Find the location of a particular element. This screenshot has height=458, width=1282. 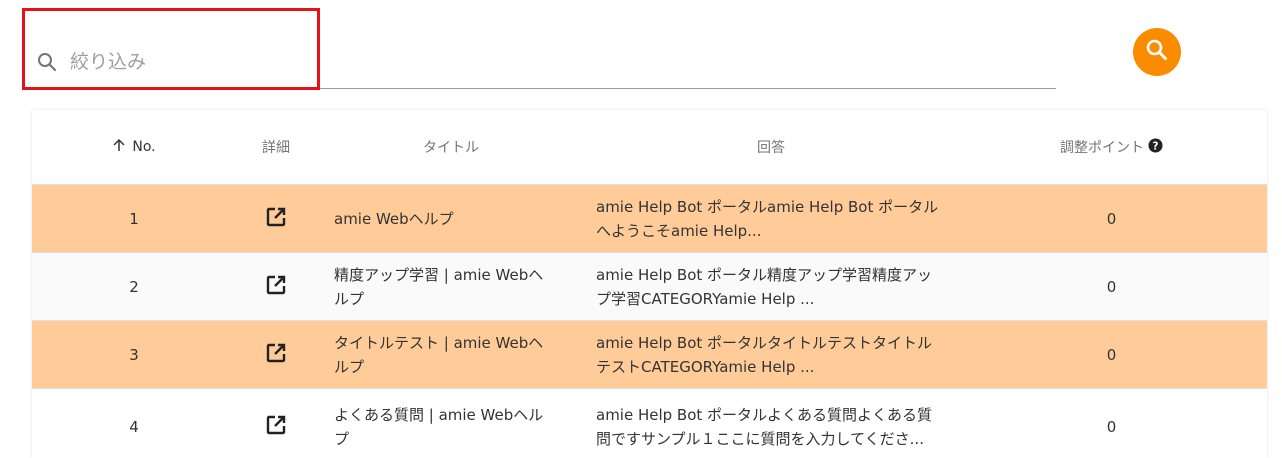

cell-no: 1 is located at coordinates (134, 218).